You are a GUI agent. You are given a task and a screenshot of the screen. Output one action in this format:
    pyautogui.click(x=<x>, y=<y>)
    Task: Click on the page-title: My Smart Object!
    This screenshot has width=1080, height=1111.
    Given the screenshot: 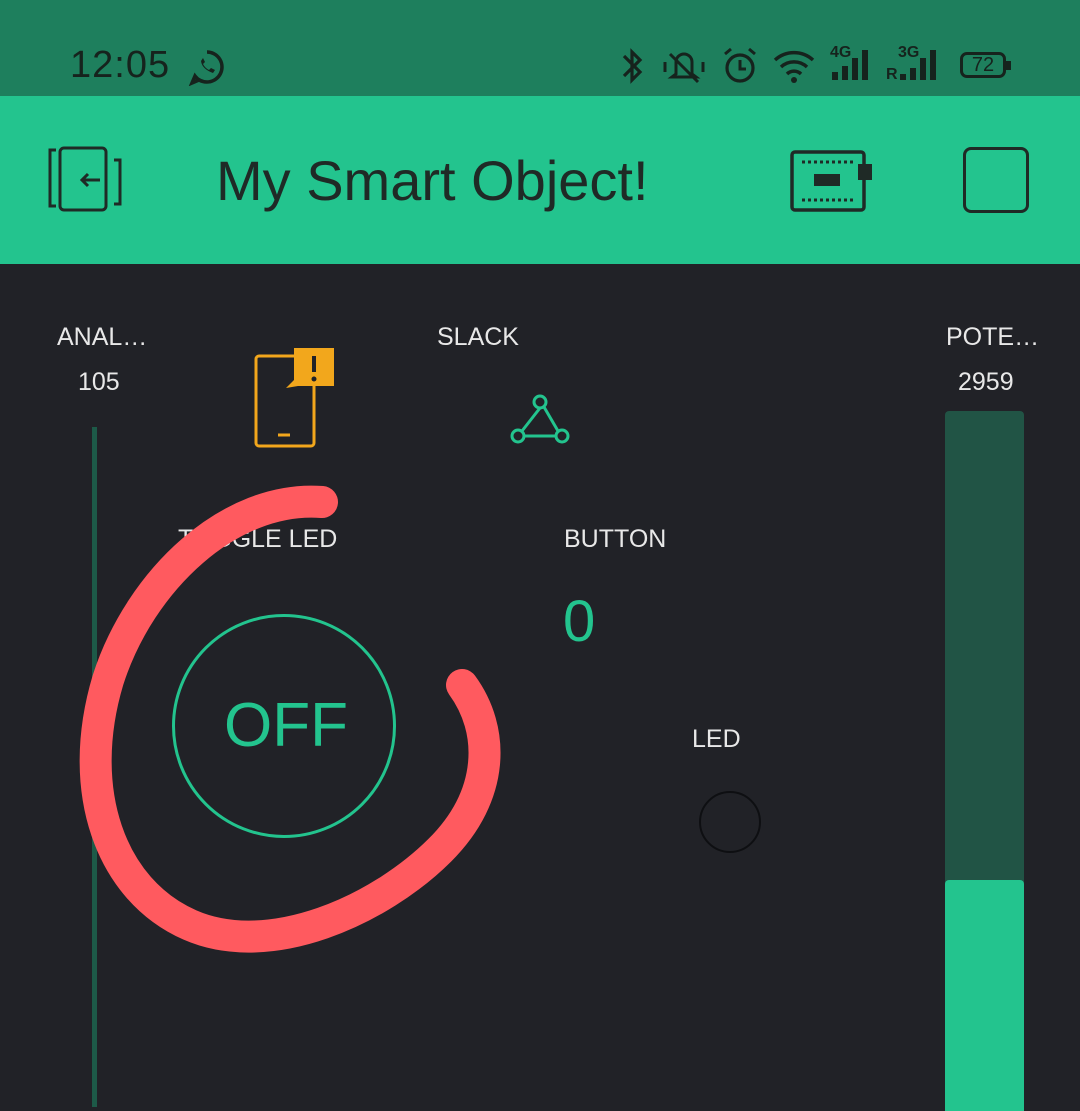 What is the action you would take?
    pyautogui.click(x=432, y=180)
    